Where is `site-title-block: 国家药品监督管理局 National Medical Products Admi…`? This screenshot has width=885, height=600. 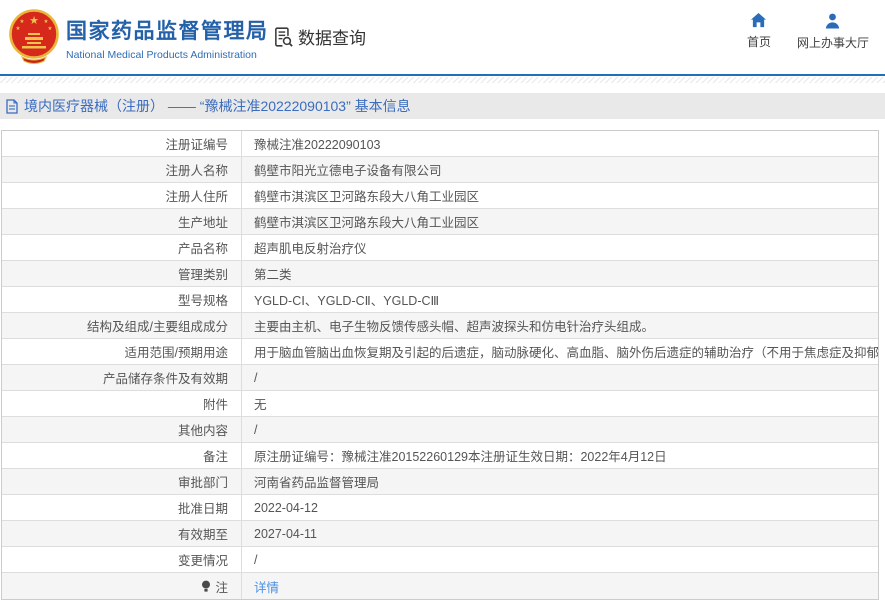
site-title-block: 国家药品监督管理局 National Medical Products Admi… is located at coordinates (167, 38).